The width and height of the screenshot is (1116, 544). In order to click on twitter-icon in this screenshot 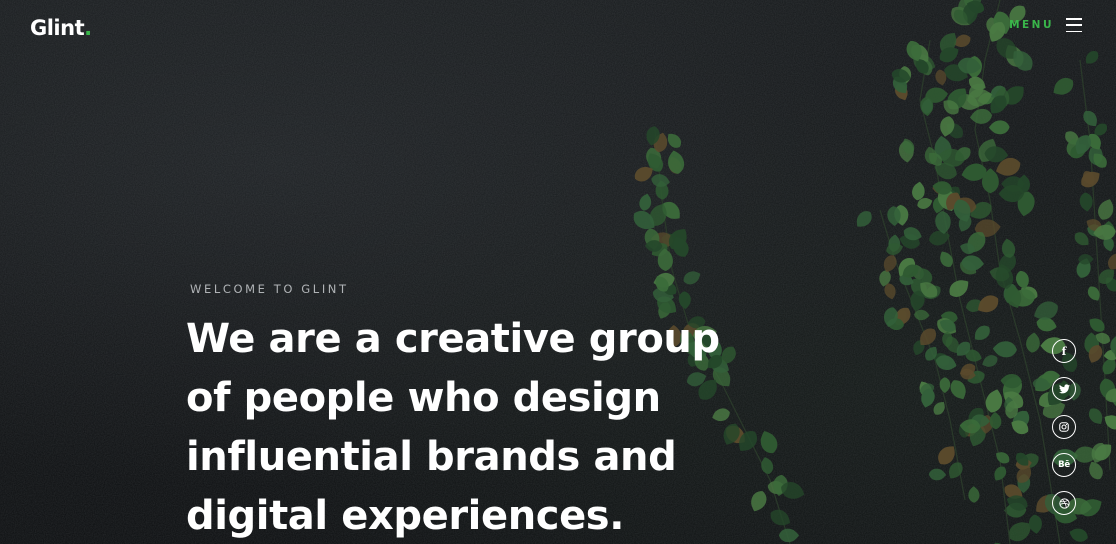, I will do `click(1064, 389)`.